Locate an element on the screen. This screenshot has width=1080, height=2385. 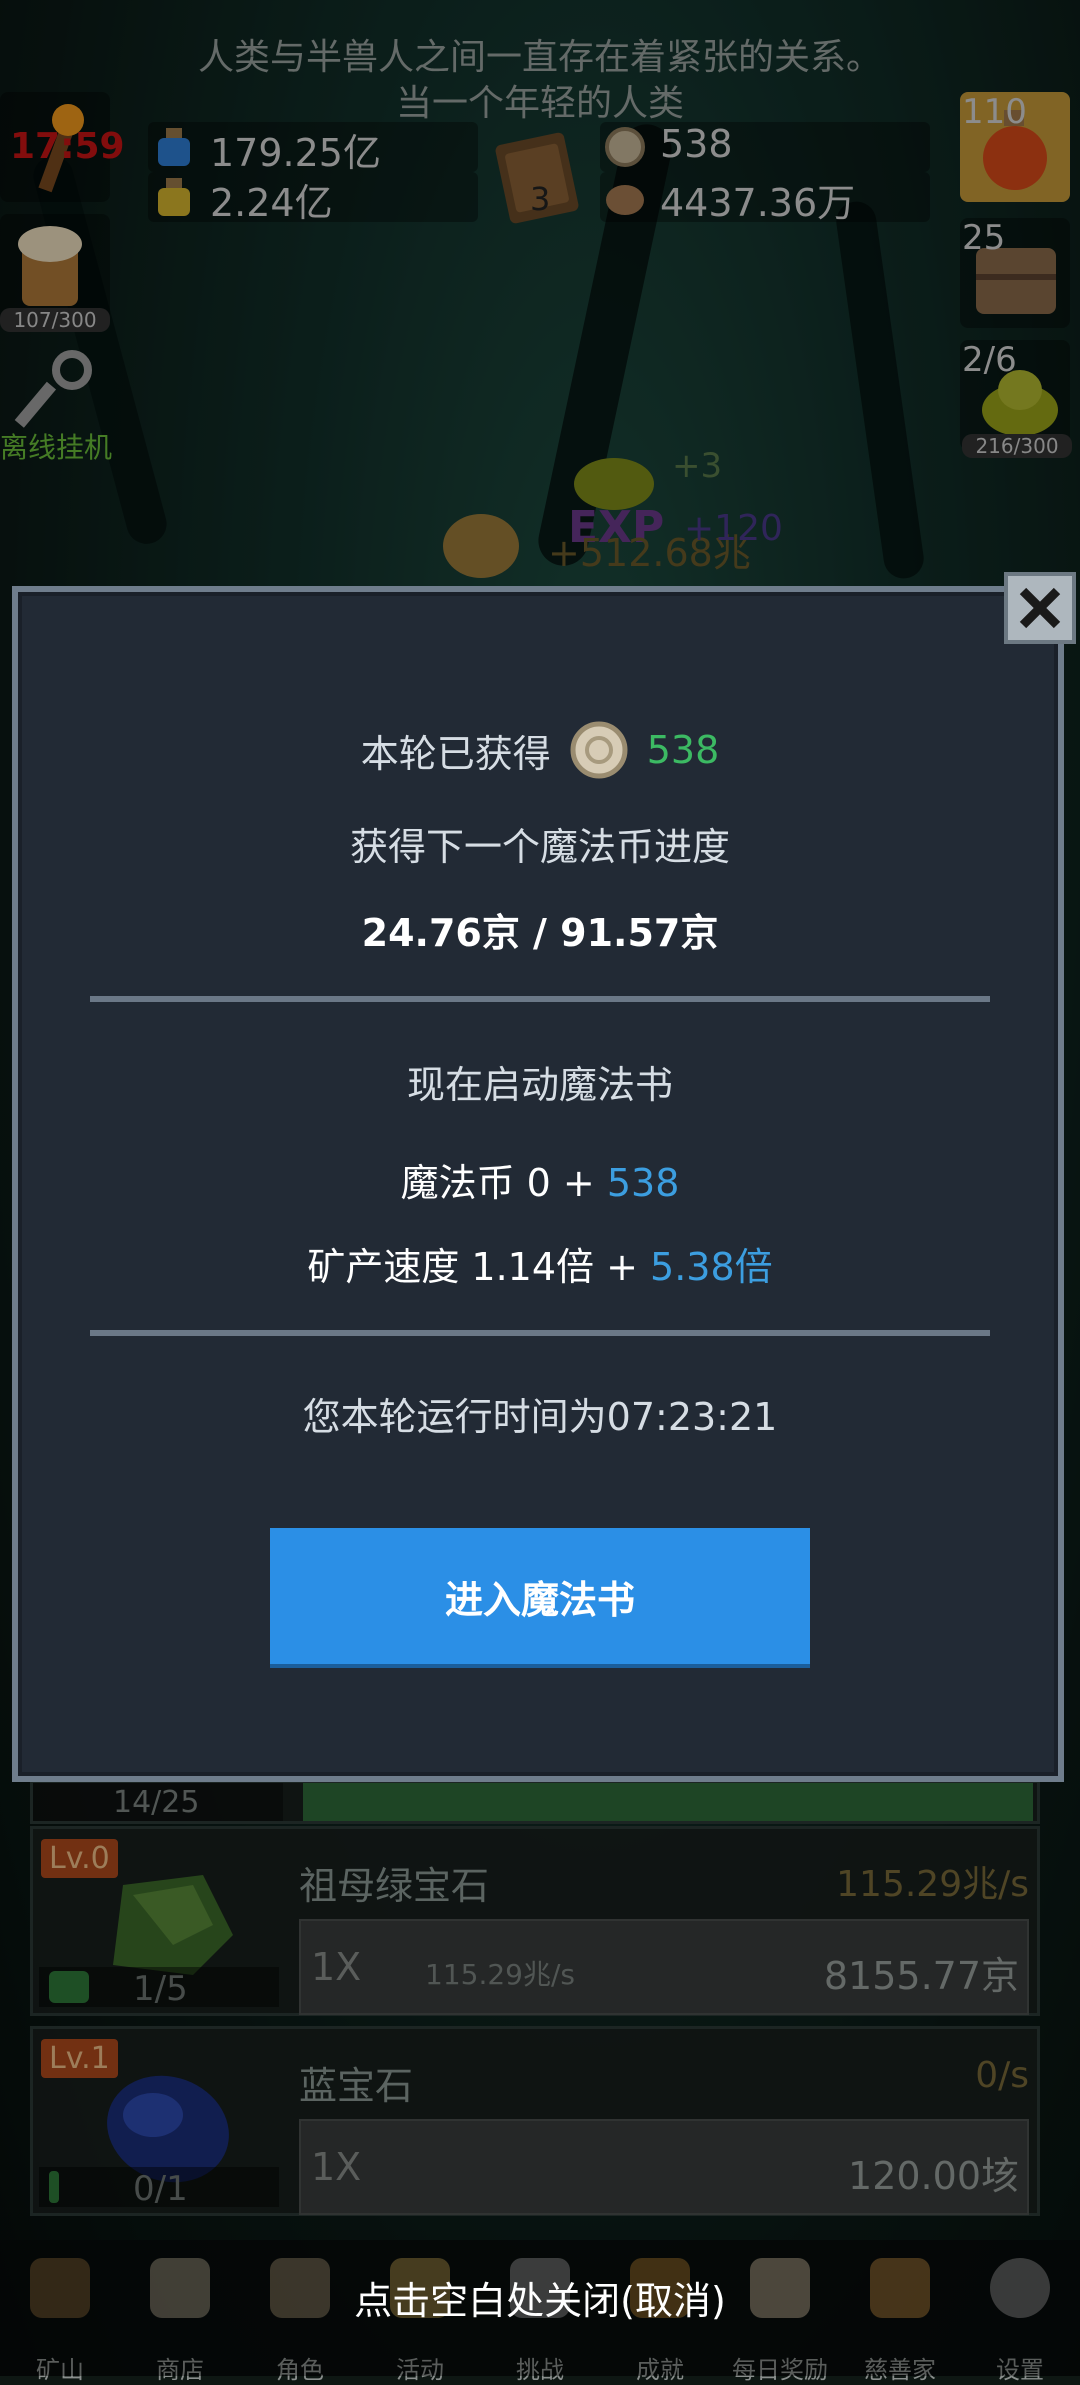
magic-coin-add: 538 is located at coordinates (643, 1183).